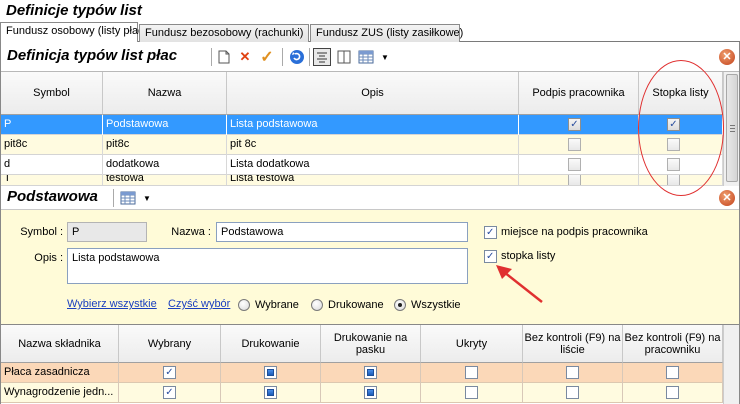  Describe the element at coordinates (436, 305) in the screenshot. I see `radio-wszystkie-label: Wszystkie` at that location.